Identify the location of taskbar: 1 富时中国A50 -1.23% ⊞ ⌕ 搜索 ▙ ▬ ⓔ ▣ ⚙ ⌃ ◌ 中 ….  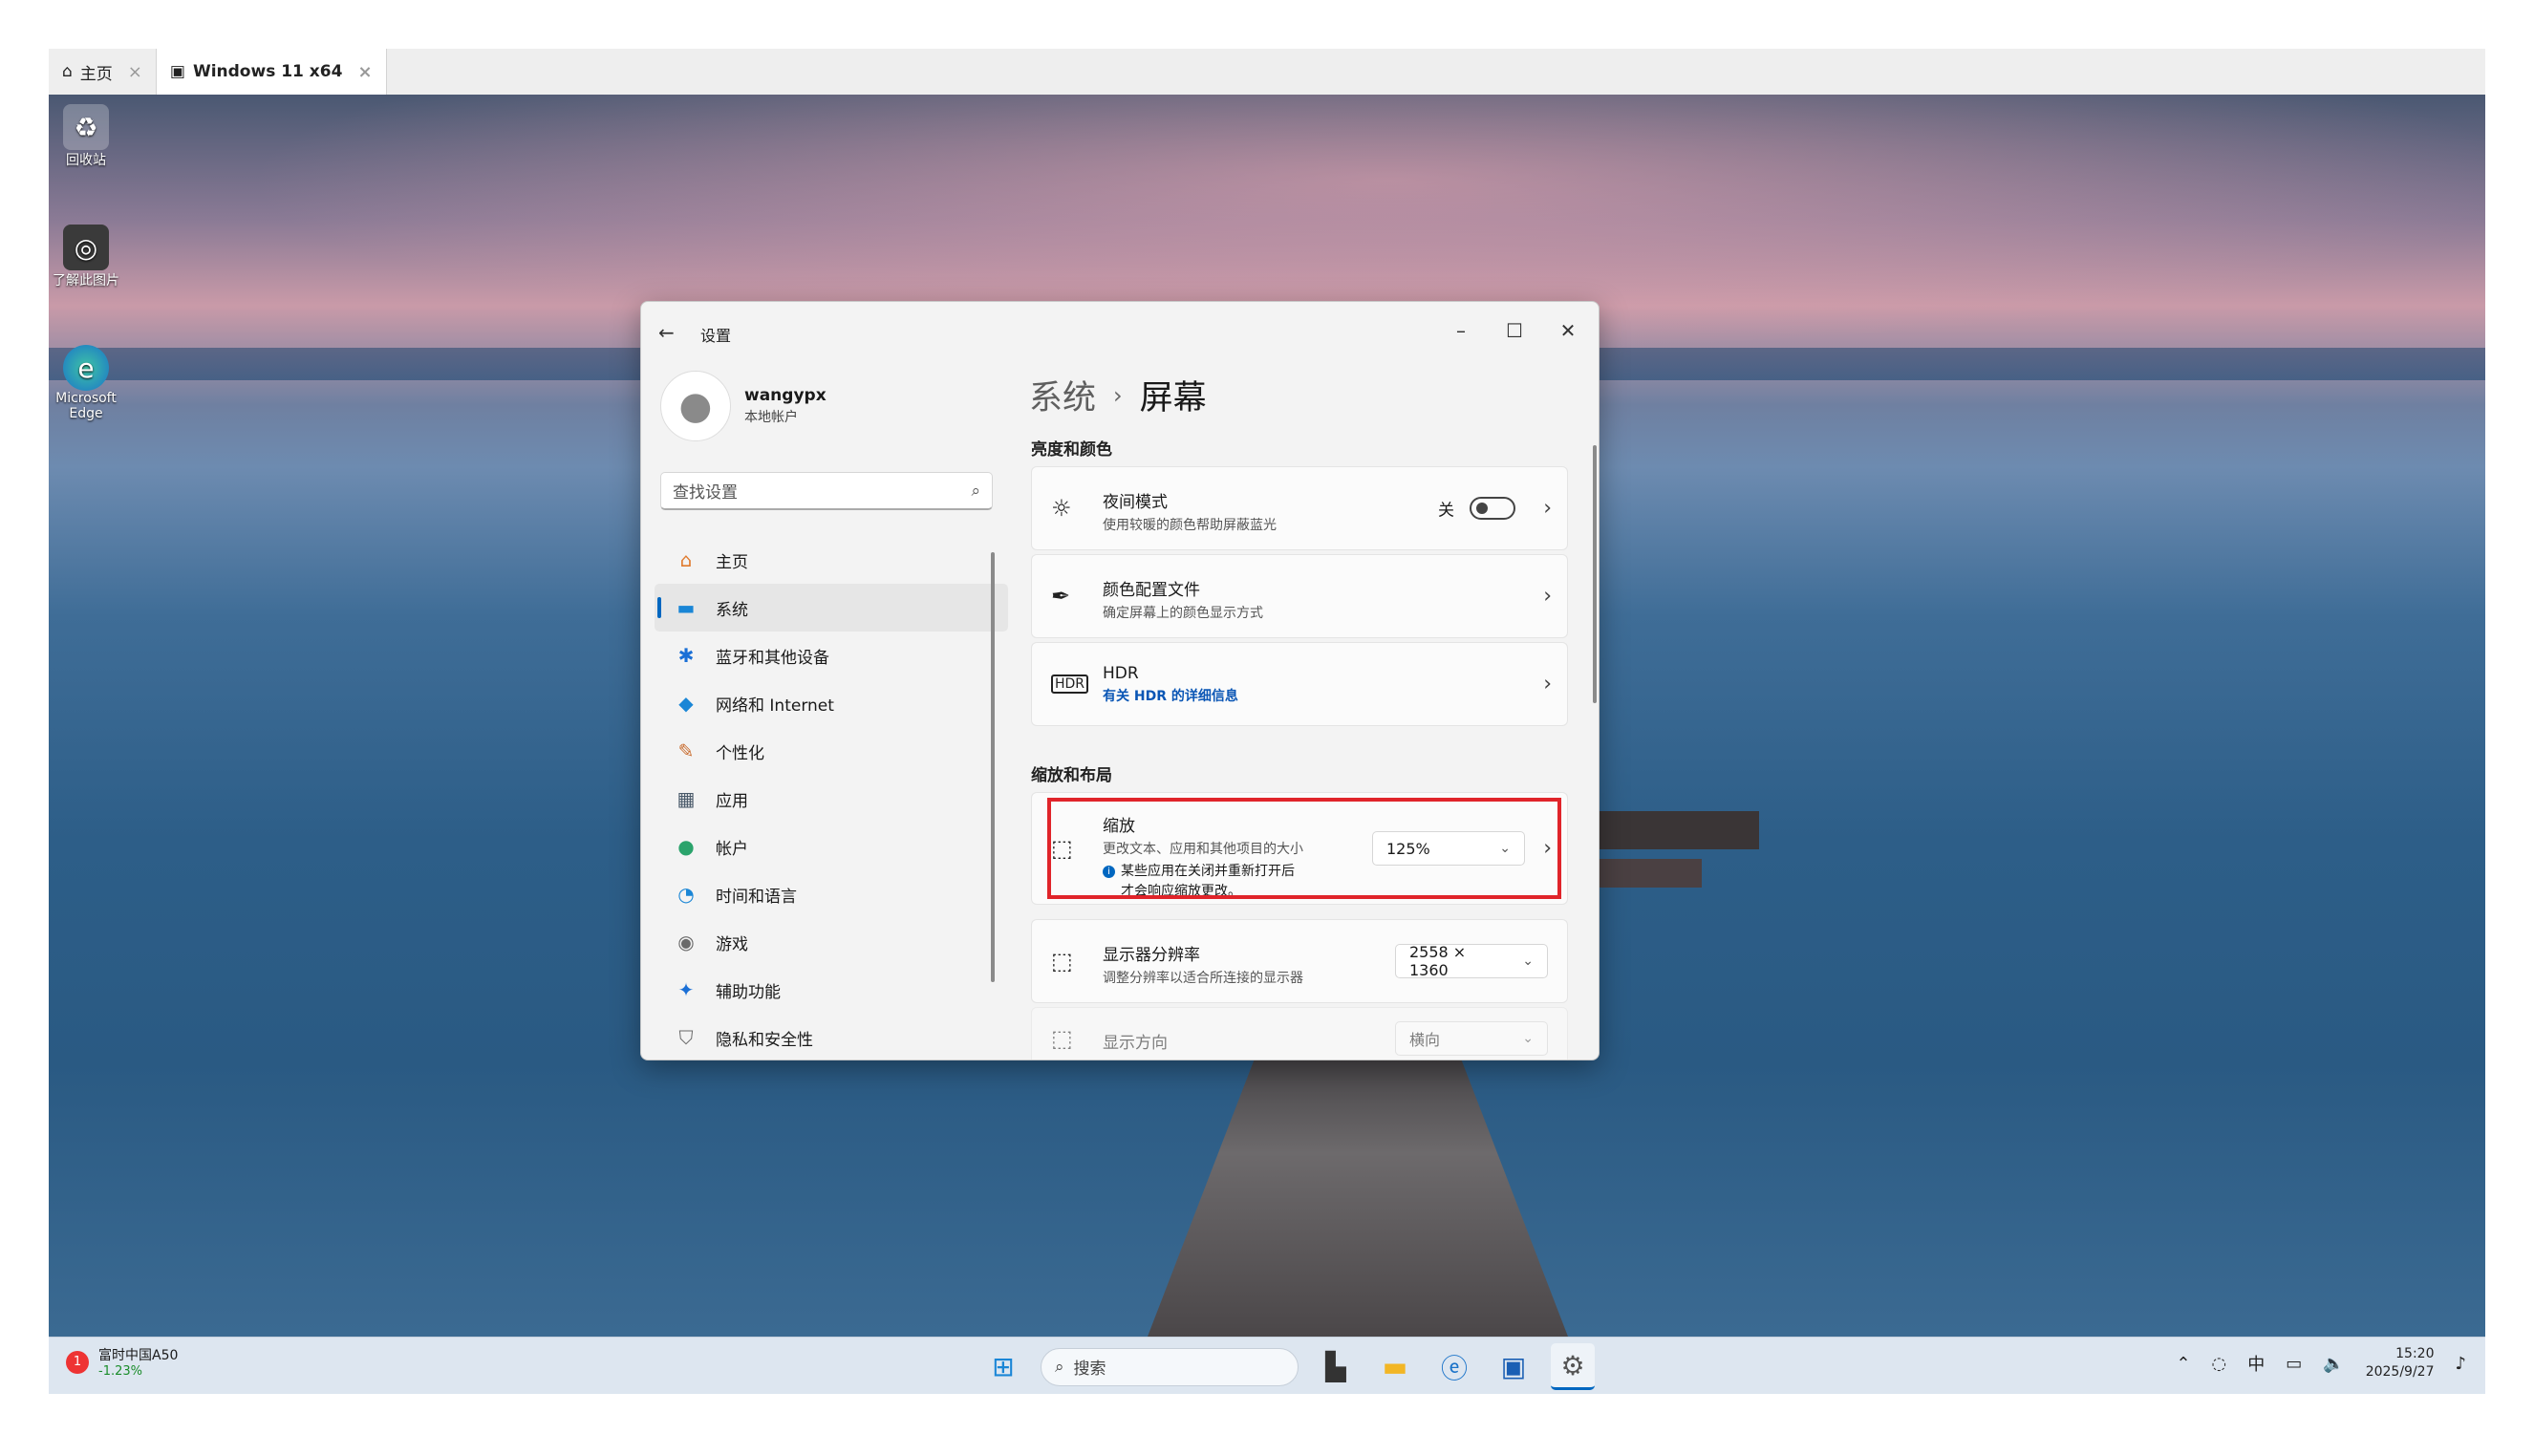
(1267, 1366).